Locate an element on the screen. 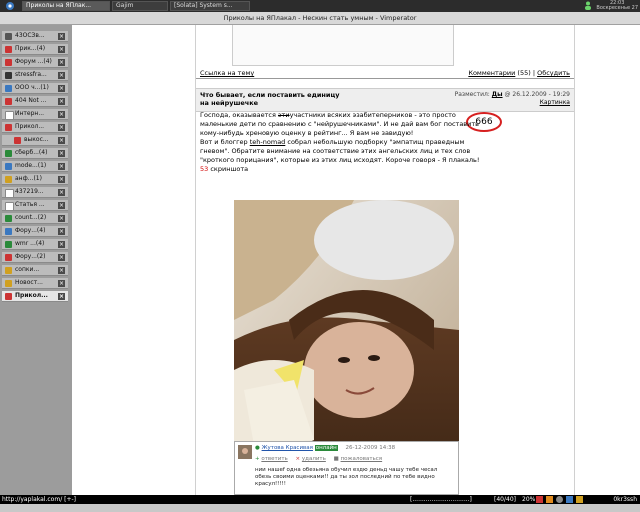  tab-item: Фору...(4) × is located at coordinates (35, 231).